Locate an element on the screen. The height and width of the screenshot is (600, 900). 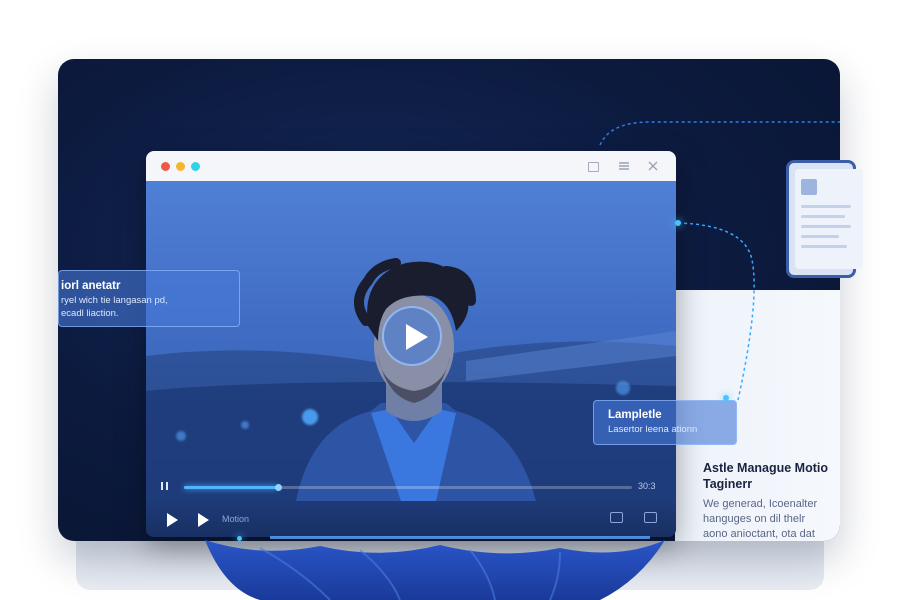
callout-right-title: Lampletle is located at coordinates (635, 415).